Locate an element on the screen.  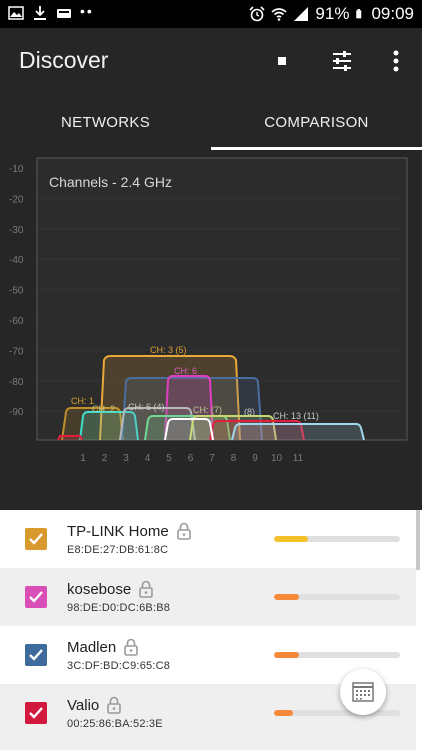
y-tick-label: -20 is located at coordinates (16, 199).